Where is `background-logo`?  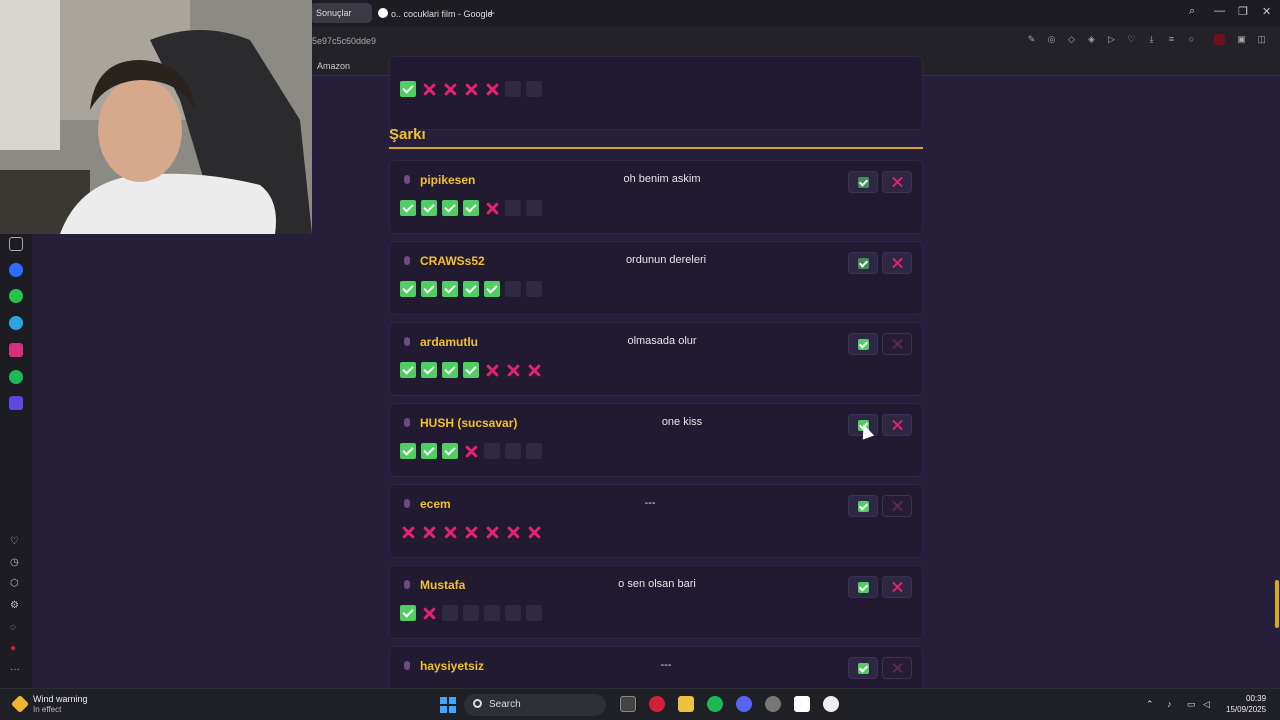 background-logo is located at coordinates (1132, 316).